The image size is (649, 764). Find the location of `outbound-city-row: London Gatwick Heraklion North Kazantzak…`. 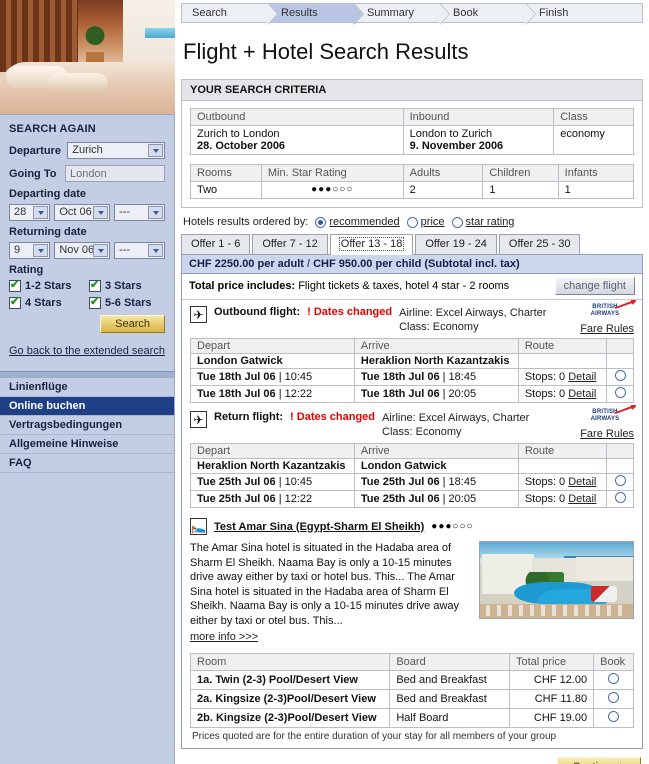

outbound-city-row: London Gatwick Heraklion North Kazantzak… is located at coordinates (412, 361).